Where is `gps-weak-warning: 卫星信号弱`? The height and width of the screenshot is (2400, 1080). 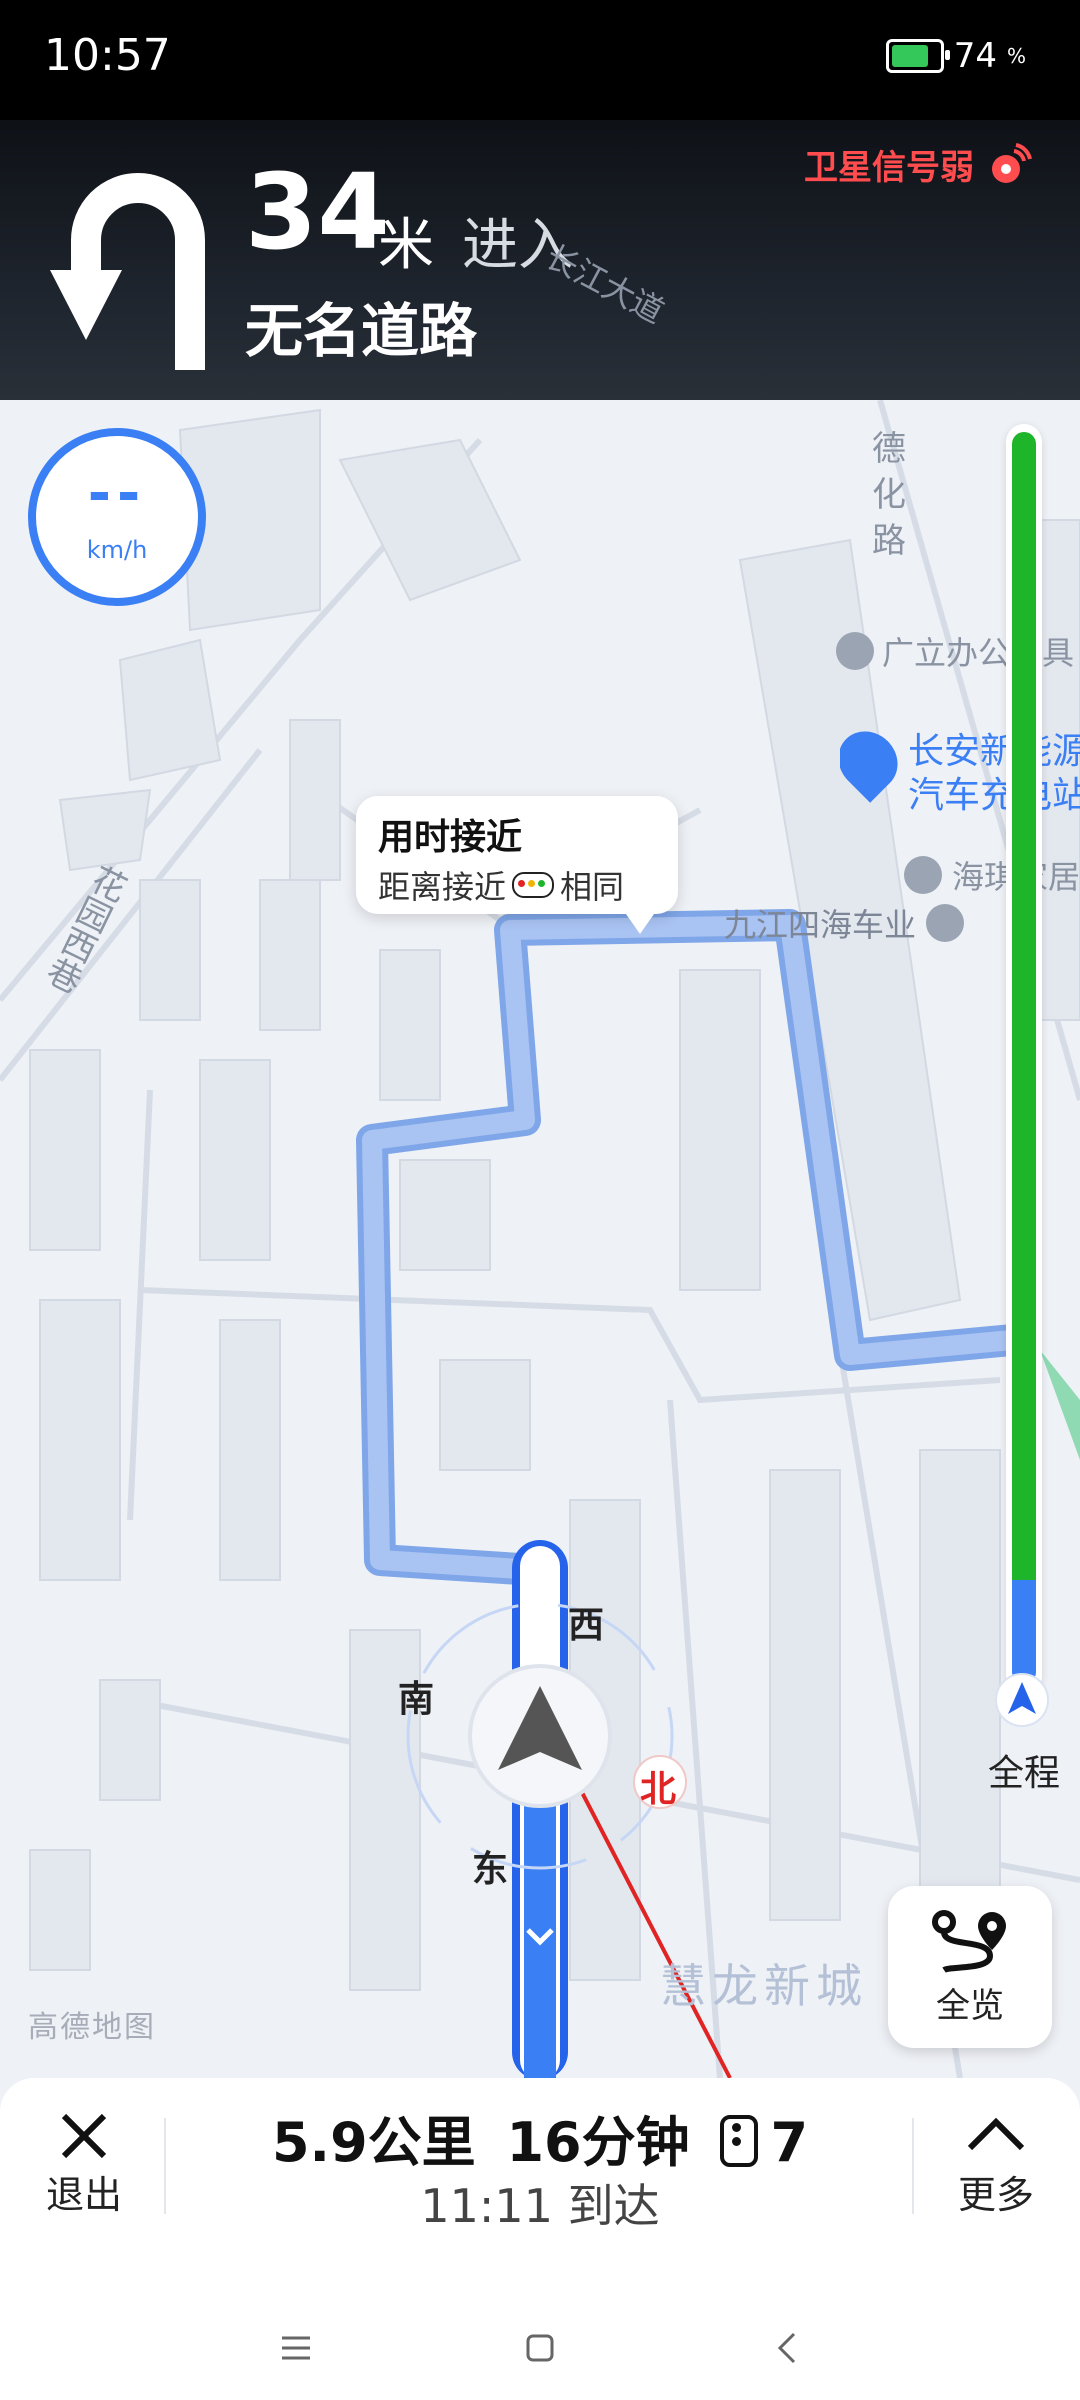
gps-weak-warning: 卫星信号弱 is located at coordinates (918, 164).